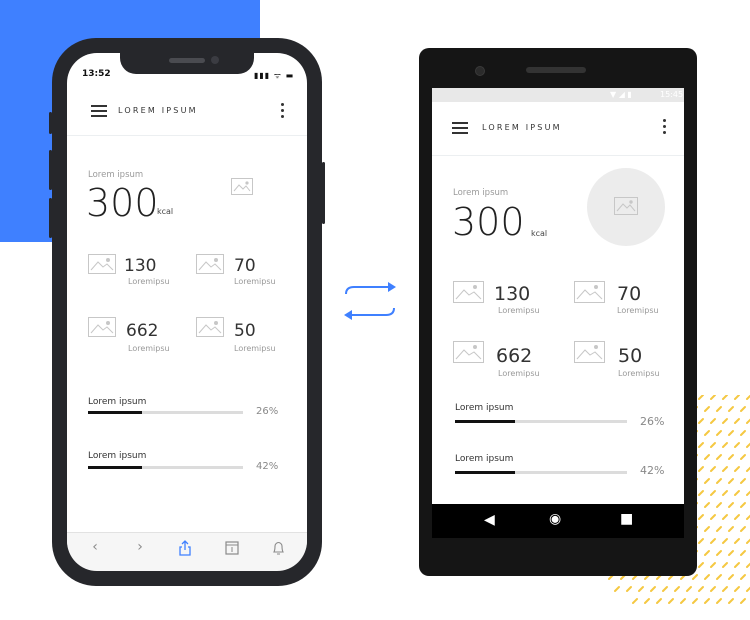 Image resolution: width=750 pixels, height=620 pixels. What do you see at coordinates (558, 95) in the screenshot?
I see `android-status-bar` at bounding box center [558, 95].